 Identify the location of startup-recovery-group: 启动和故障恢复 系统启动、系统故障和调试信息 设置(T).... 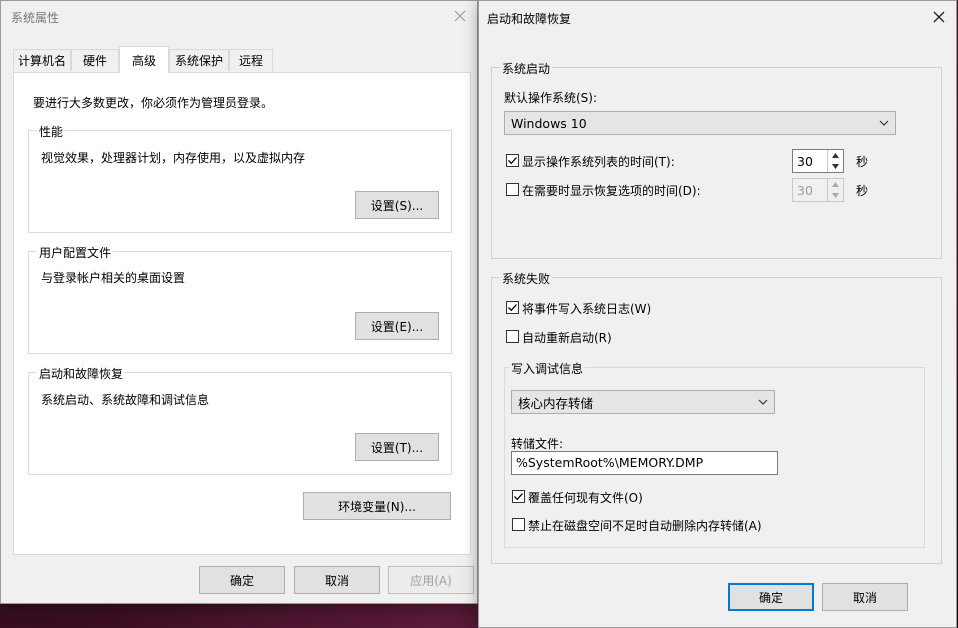
(240, 423).